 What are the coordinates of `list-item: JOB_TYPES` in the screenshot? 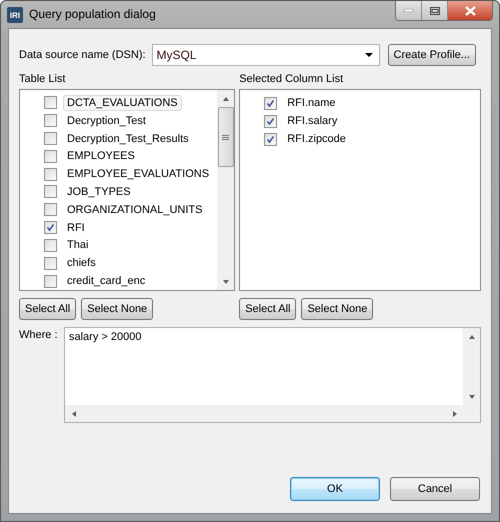 It's located at (99, 192).